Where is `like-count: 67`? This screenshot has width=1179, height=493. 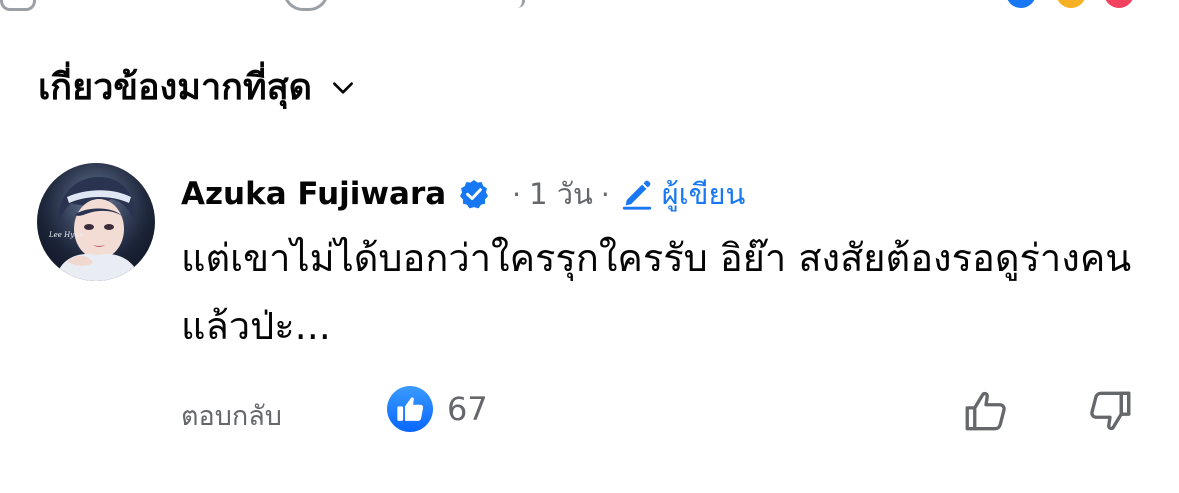
like-count: 67 is located at coordinates (467, 409).